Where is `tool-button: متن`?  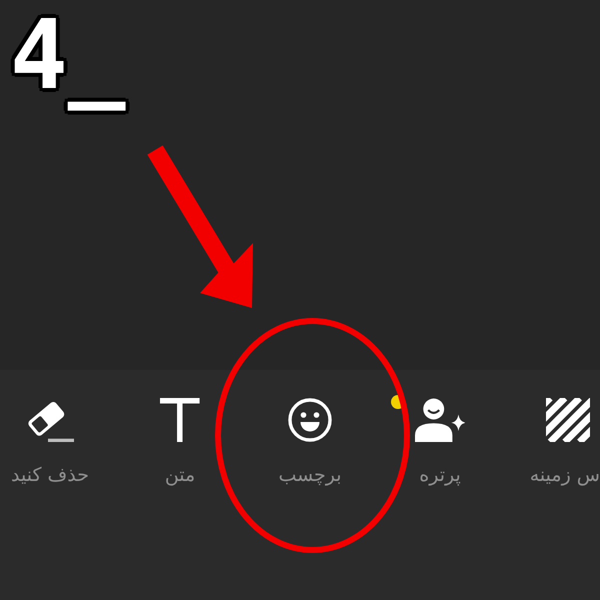
tool-button: متن is located at coordinates (180, 428).